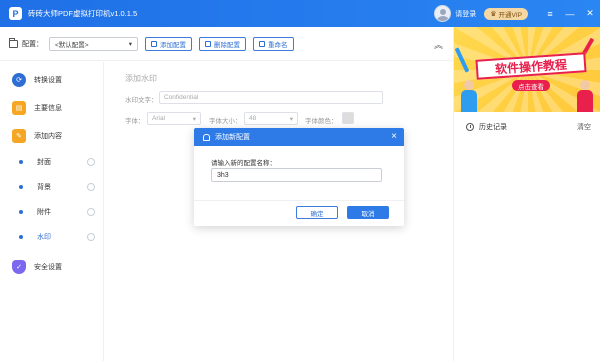 The height and width of the screenshot is (361, 600). What do you see at coordinates (141, 78) in the screenshot?
I see `section-title: 添加水印` at bounding box center [141, 78].